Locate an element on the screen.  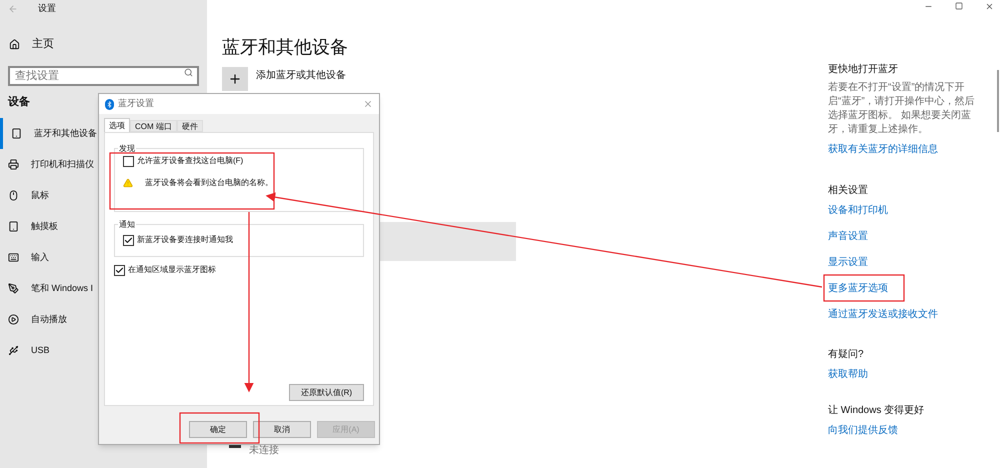
section-heading: 相关设置 is located at coordinates (848, 191).